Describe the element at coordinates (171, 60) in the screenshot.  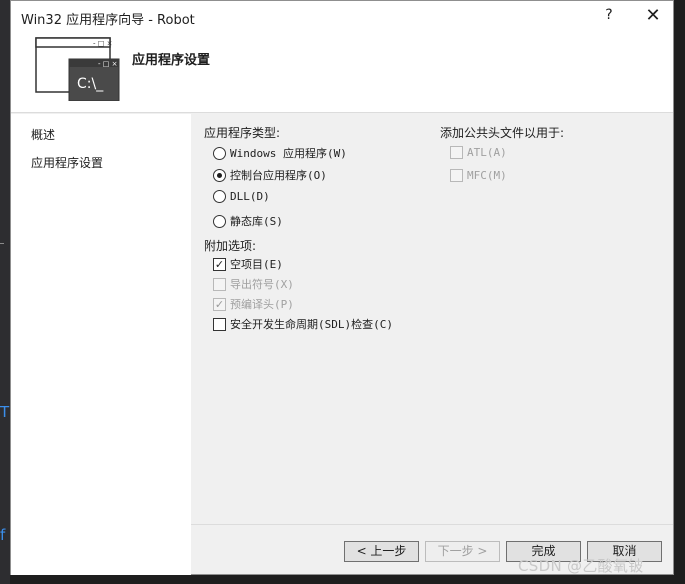
I see `page-title: 应用程序设置` at that location.